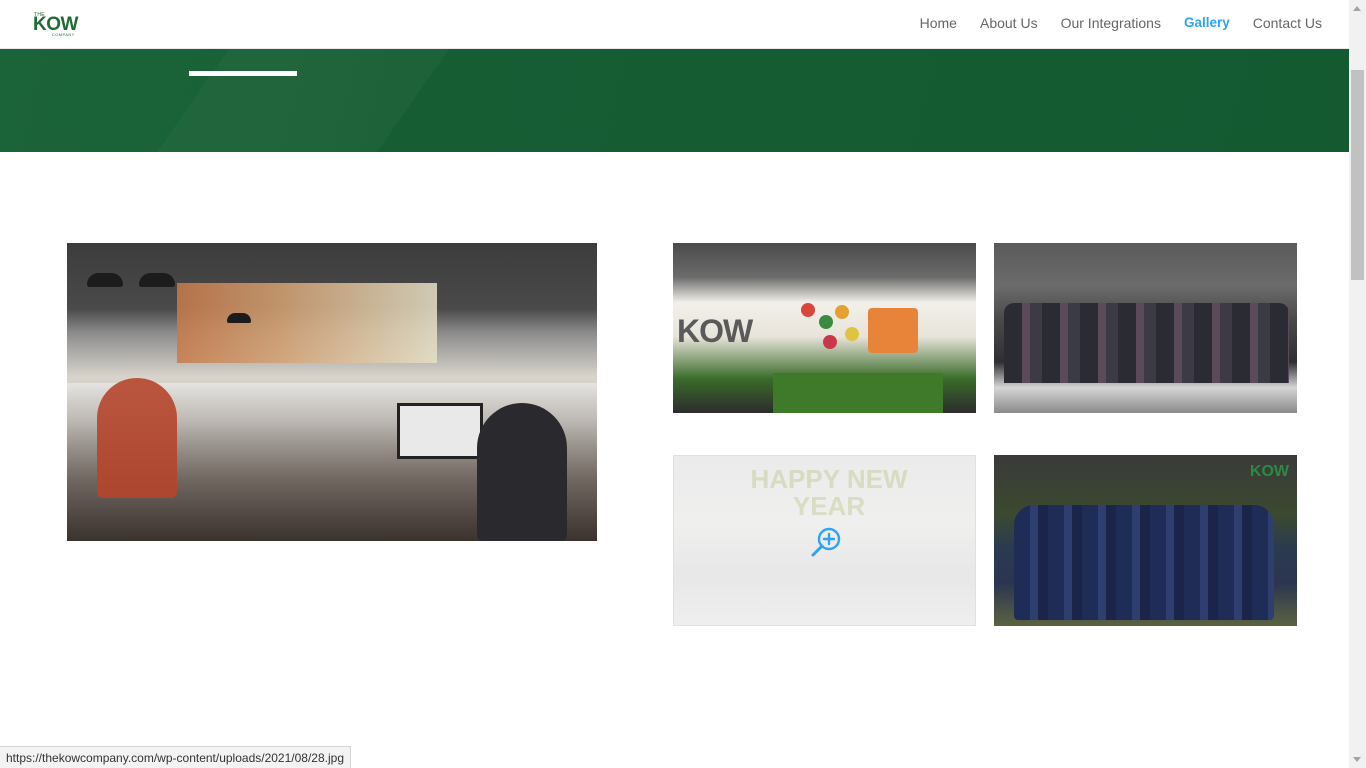 The height and width of the screenshot is (768, 1366). Describe the element at coordinates (1269, 471) in the screenshot. I see `sports-logo-text: KOW` at that location.